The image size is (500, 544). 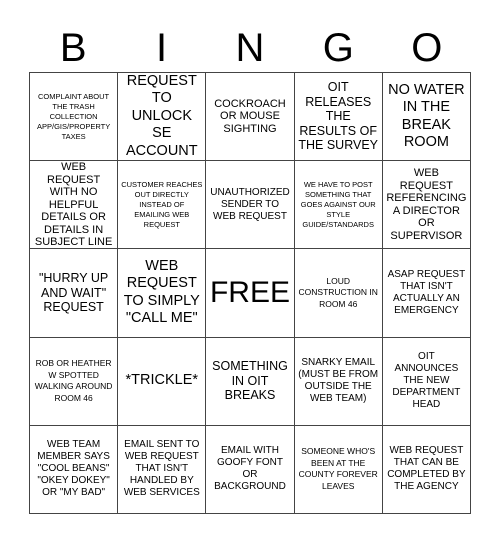 I want to click on cell-text: WEB REQUEST TO SIMPLY "CALL ME", so click(x=161, y=292).